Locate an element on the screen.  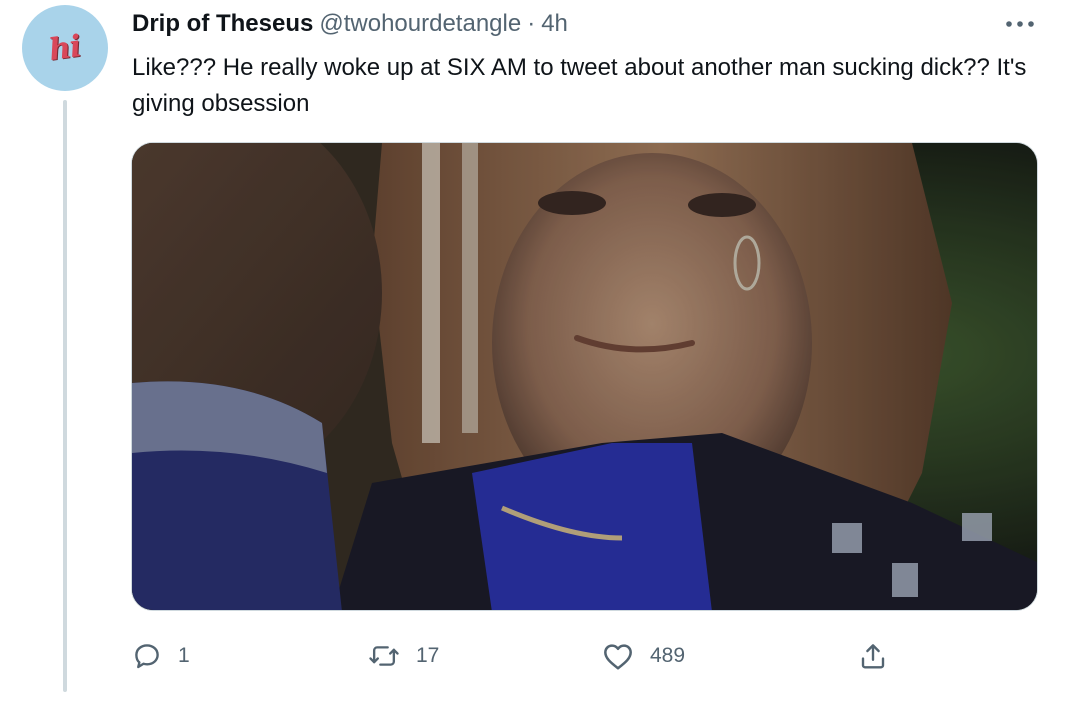
more-icon is located at coordinates (1020, 24).